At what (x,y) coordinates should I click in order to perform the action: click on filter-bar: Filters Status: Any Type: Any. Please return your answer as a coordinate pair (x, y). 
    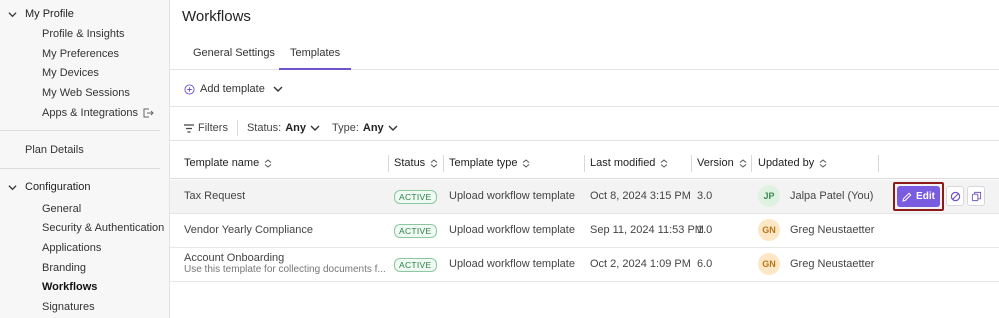
    Looking at the image, I should click on (291, 128).